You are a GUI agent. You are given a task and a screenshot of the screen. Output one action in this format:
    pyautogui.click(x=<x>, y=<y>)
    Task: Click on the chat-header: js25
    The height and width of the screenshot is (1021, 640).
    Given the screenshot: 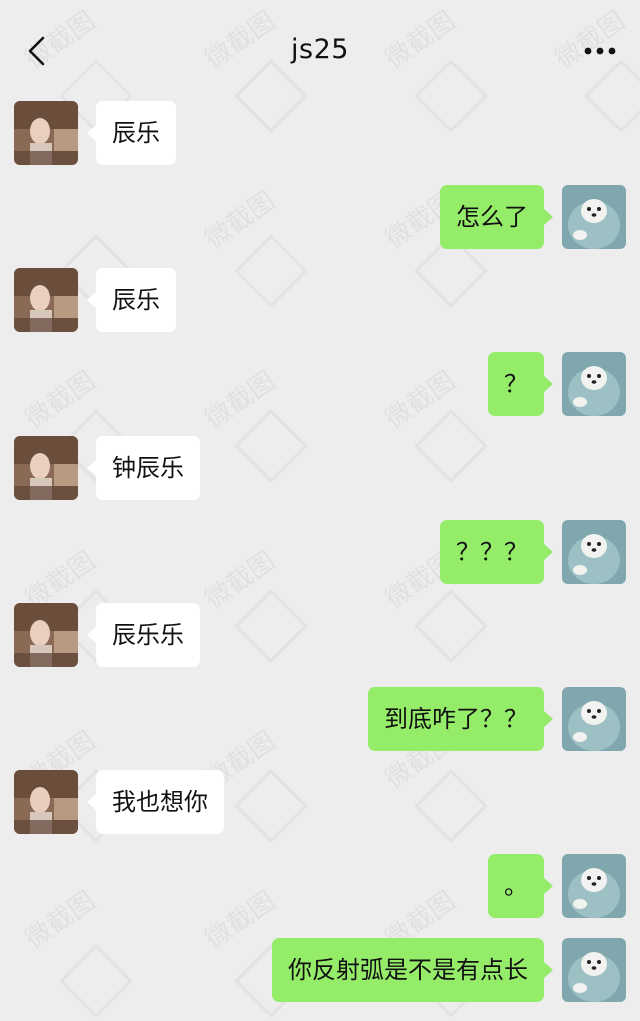 What is the action you would take?
    pyautogui.click(x=320, y=50)
    